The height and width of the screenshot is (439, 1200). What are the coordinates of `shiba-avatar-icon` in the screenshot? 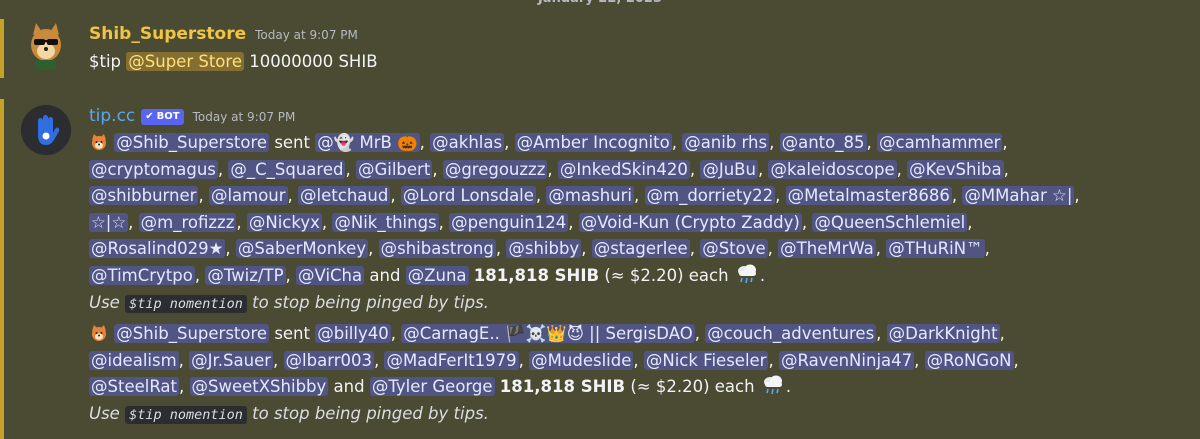 It's located at (46, 46).